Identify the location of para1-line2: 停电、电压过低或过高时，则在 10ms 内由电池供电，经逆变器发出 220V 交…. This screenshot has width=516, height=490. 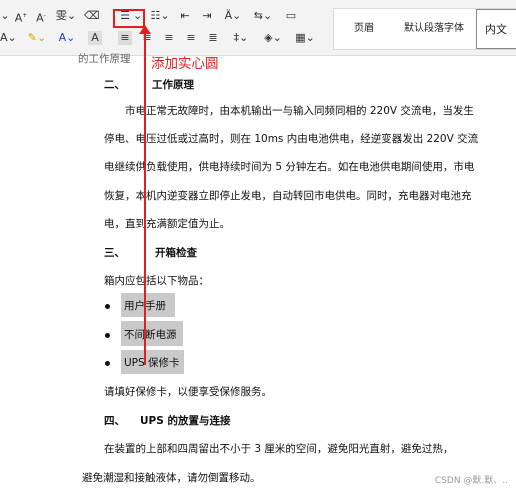
(291, 139).